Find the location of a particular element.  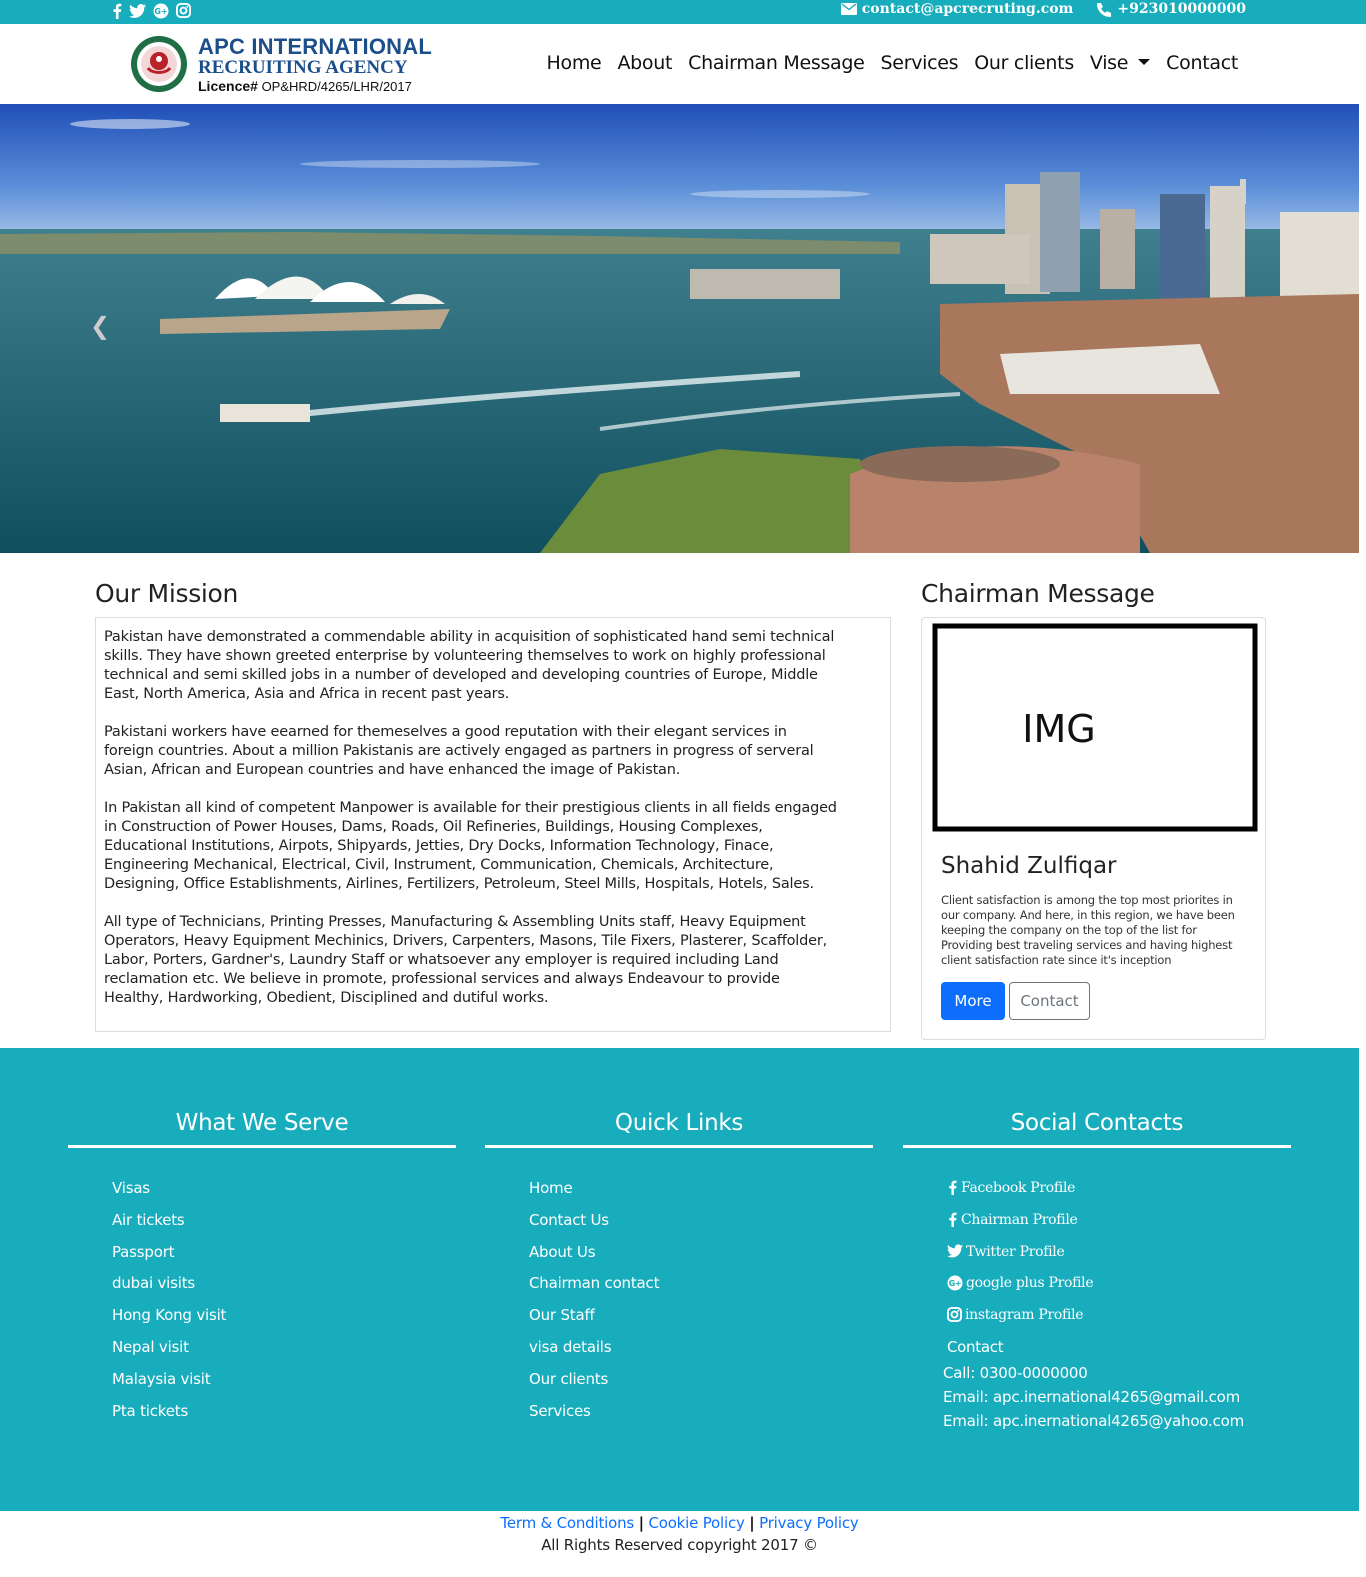

copyright: All Rights Reserved copyright 2017 © is located at coordinates (679, 1545).